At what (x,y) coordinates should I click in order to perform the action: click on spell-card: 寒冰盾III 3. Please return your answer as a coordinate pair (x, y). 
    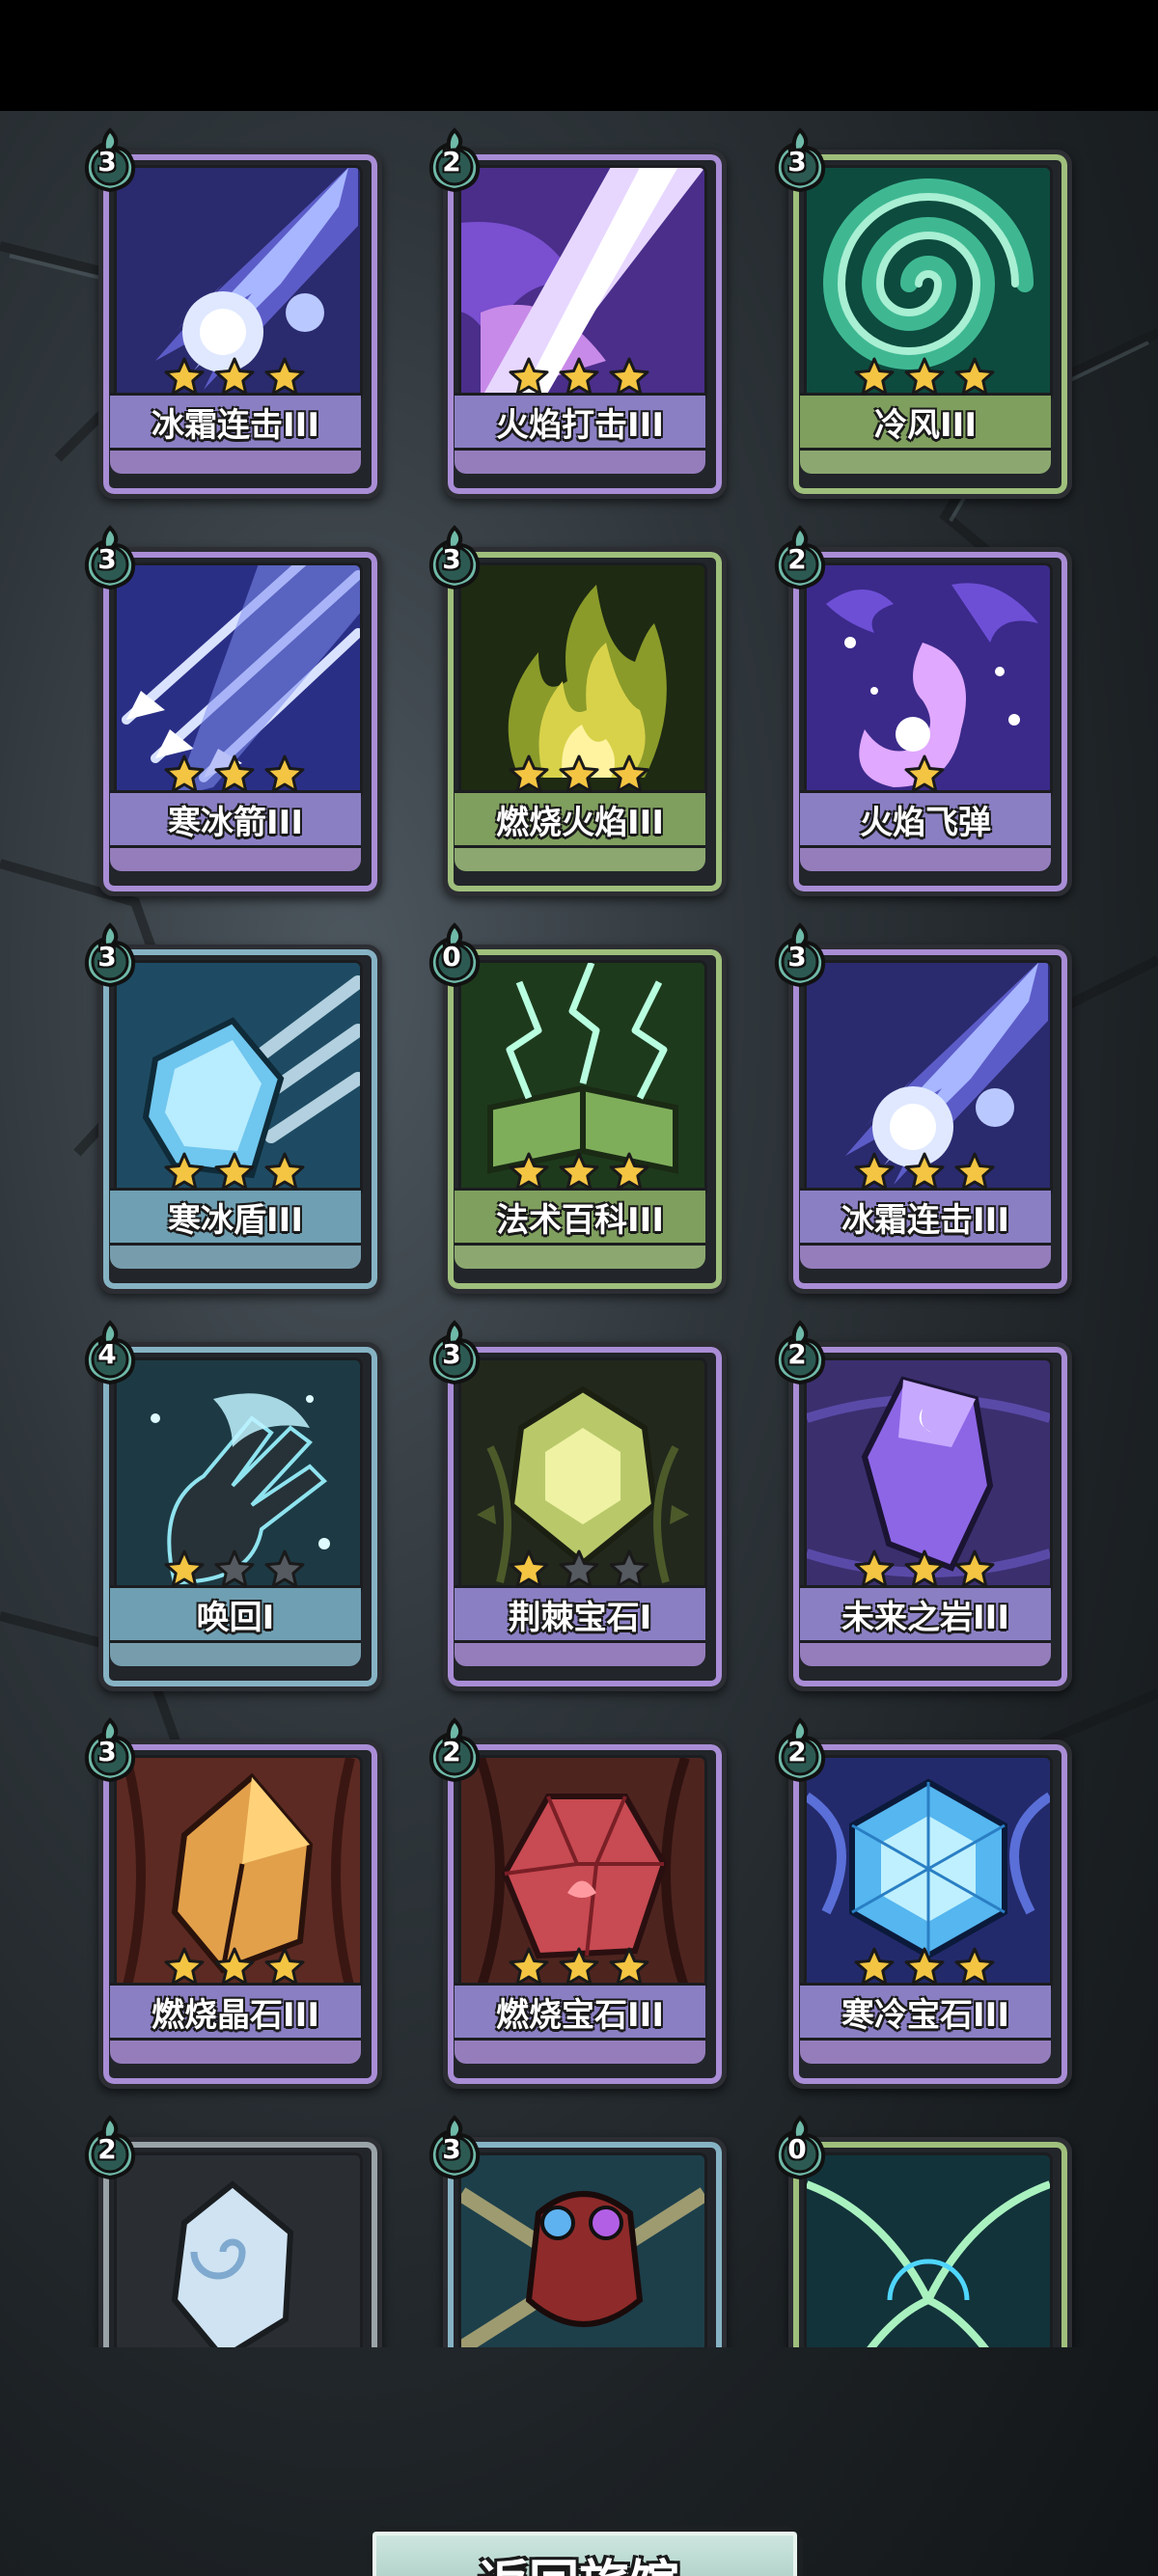
    Looking at the image, I should click on (233, 1108).